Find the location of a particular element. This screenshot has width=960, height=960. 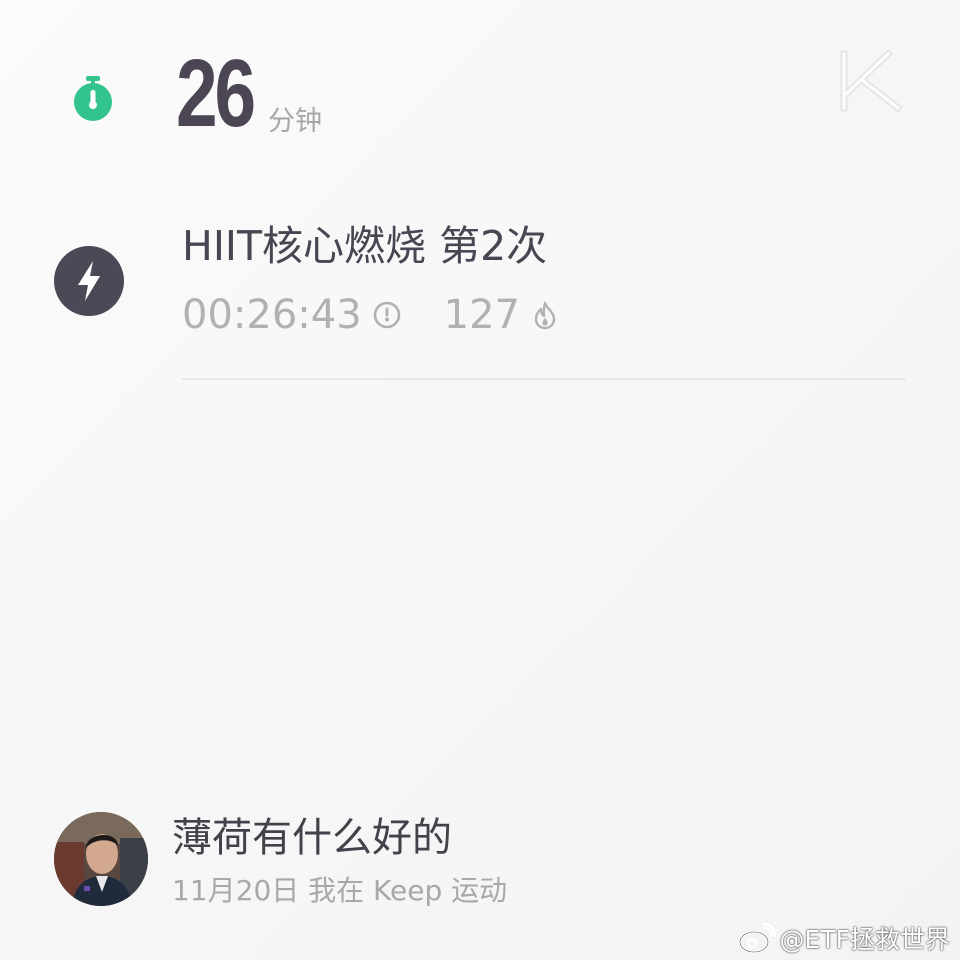

workout-calories: 127 is located at coordinates (482, 315).